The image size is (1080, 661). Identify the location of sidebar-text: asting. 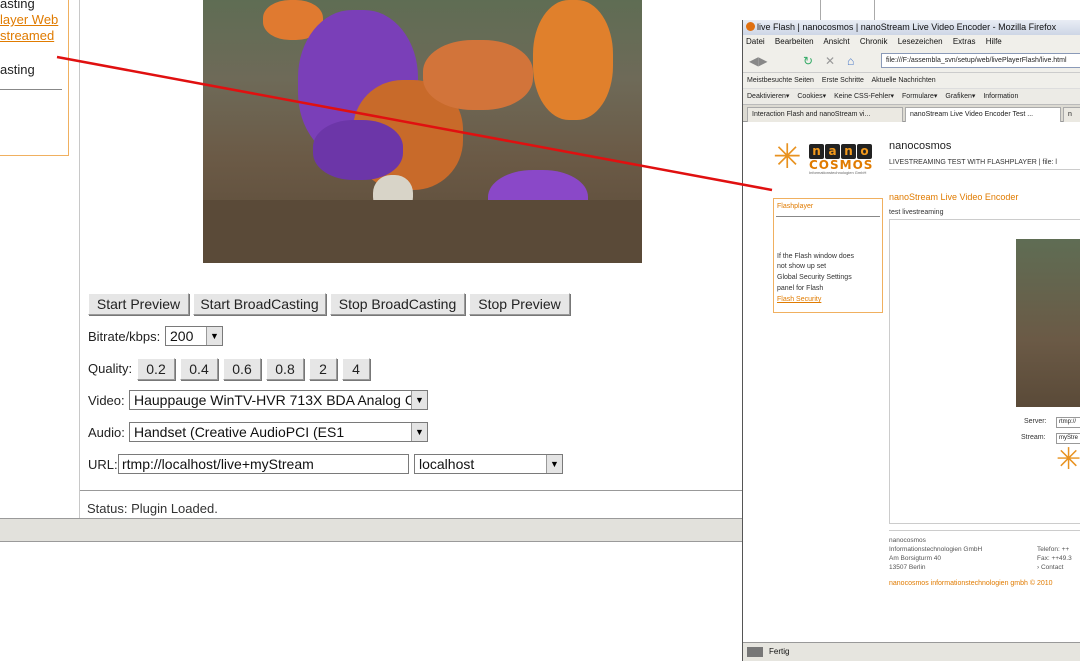
(17, 5).